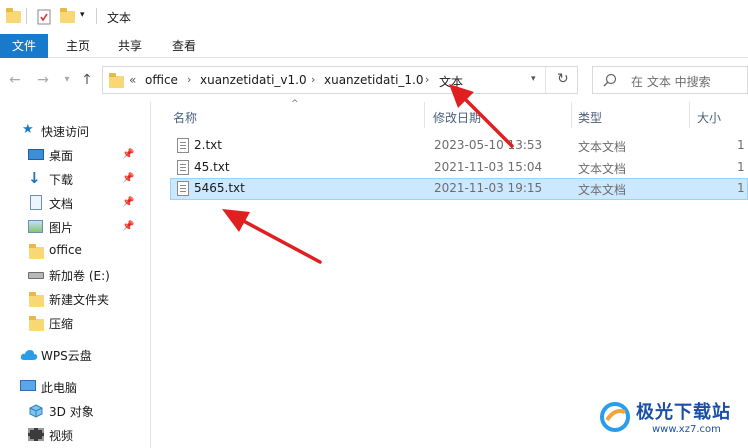 This screenshot has height=448, width=748. I want to click on file-row-selected: 5465.txt 2021-11-03 19:15 文本文档 1, so click(459, 189).